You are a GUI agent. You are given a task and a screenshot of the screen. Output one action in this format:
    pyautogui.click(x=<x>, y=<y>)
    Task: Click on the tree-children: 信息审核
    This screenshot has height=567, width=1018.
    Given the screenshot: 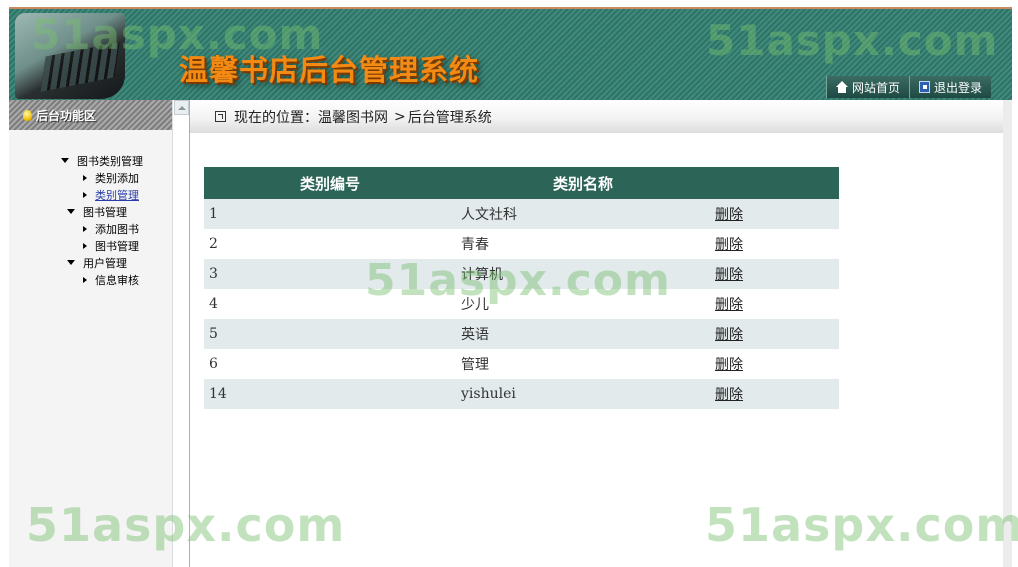 What is the action you would take?
    pyautogui.click(x=119, y=279)
    